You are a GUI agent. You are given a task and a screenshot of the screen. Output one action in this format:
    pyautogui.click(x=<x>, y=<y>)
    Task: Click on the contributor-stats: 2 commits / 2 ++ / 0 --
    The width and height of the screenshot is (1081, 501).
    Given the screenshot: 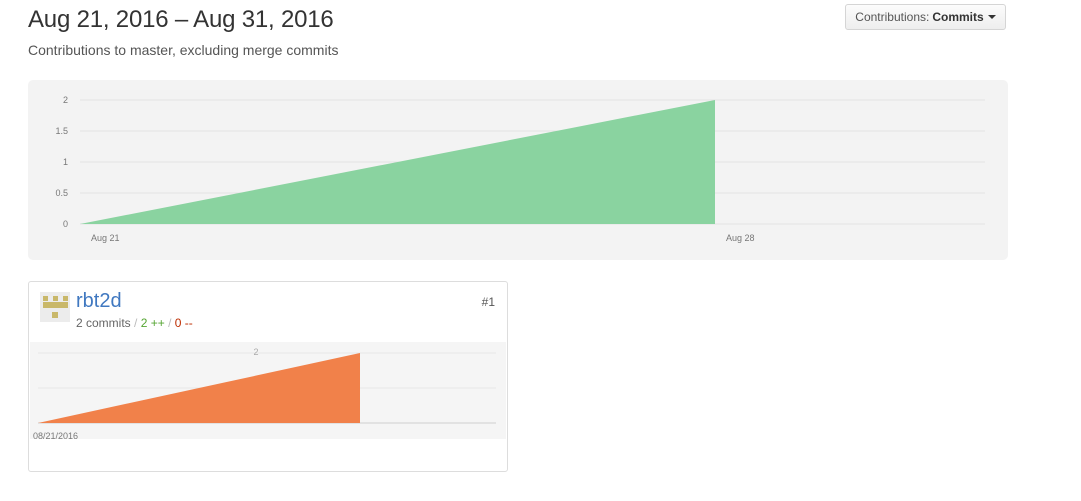 What is the action you would take?
    pyautogui.click(x=134, y=323)
    